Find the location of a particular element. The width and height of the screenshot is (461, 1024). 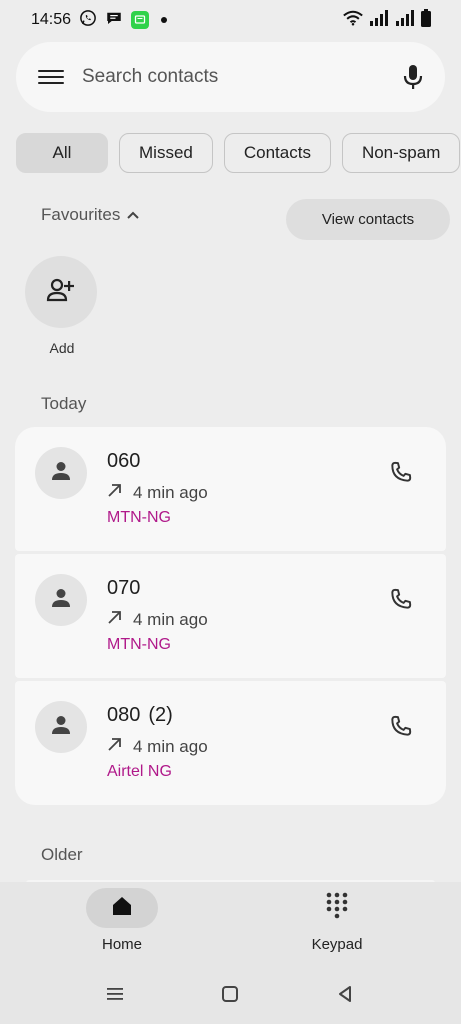

message-bubble-icon is located at coordinates (114, 20).